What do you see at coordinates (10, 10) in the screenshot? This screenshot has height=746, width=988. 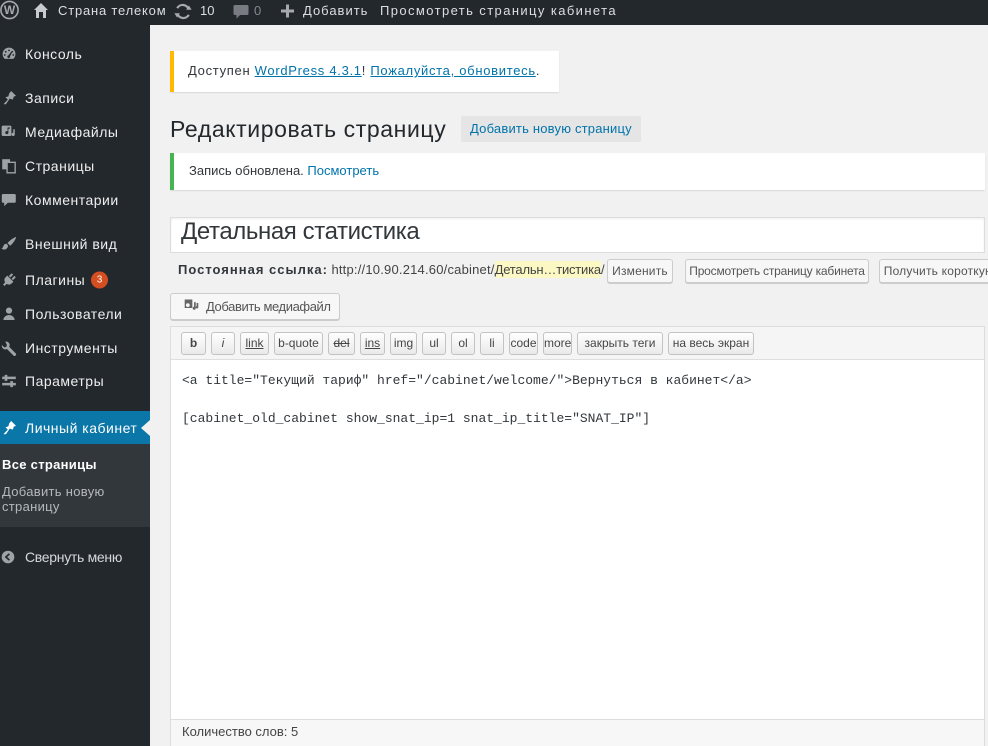 I see `svg-text: W` at bounding box center [10, 10].